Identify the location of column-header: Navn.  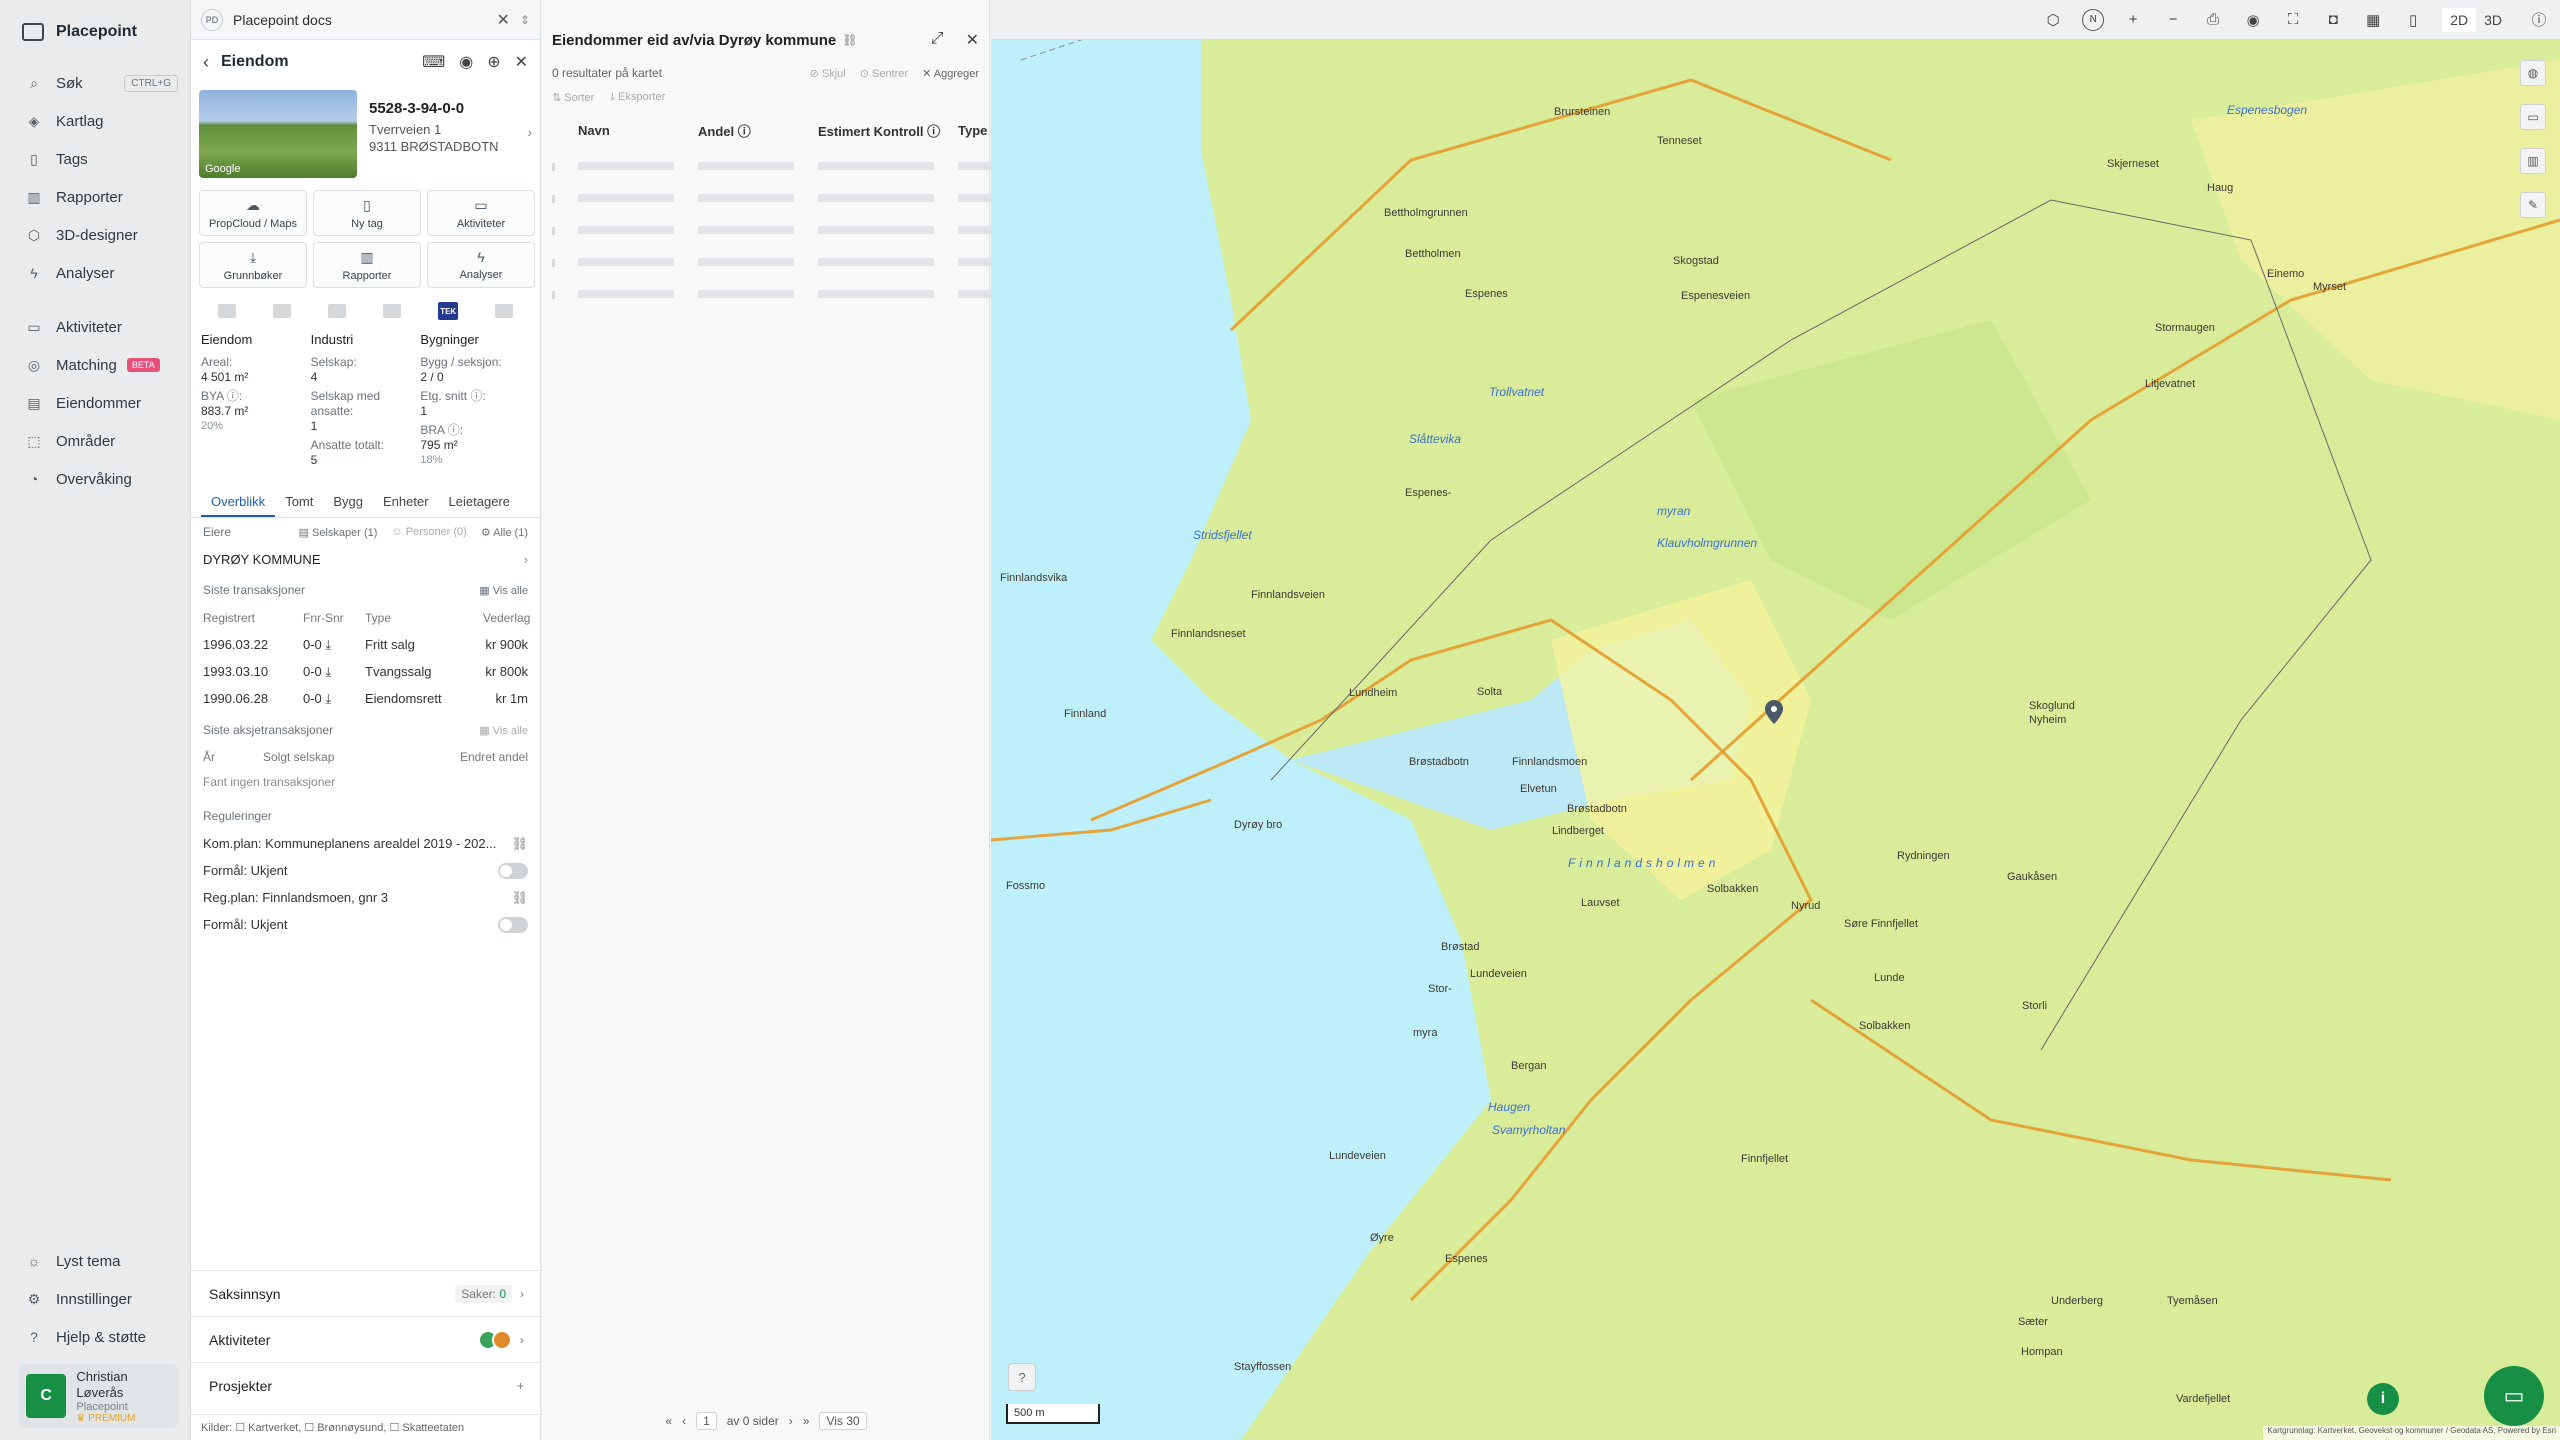
(638, 130).